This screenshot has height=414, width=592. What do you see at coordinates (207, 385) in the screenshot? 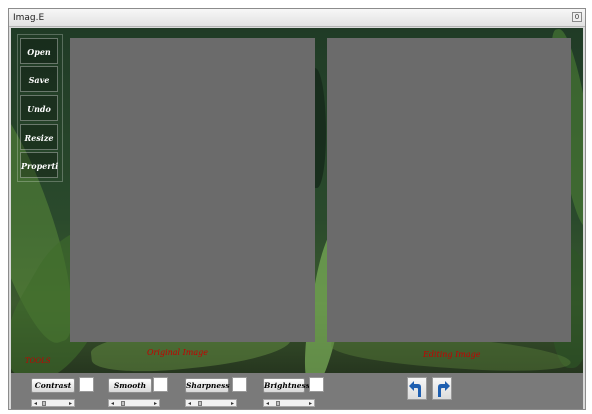
I see `sharpness-button: Sharpness` at bounding box center [207, 385].